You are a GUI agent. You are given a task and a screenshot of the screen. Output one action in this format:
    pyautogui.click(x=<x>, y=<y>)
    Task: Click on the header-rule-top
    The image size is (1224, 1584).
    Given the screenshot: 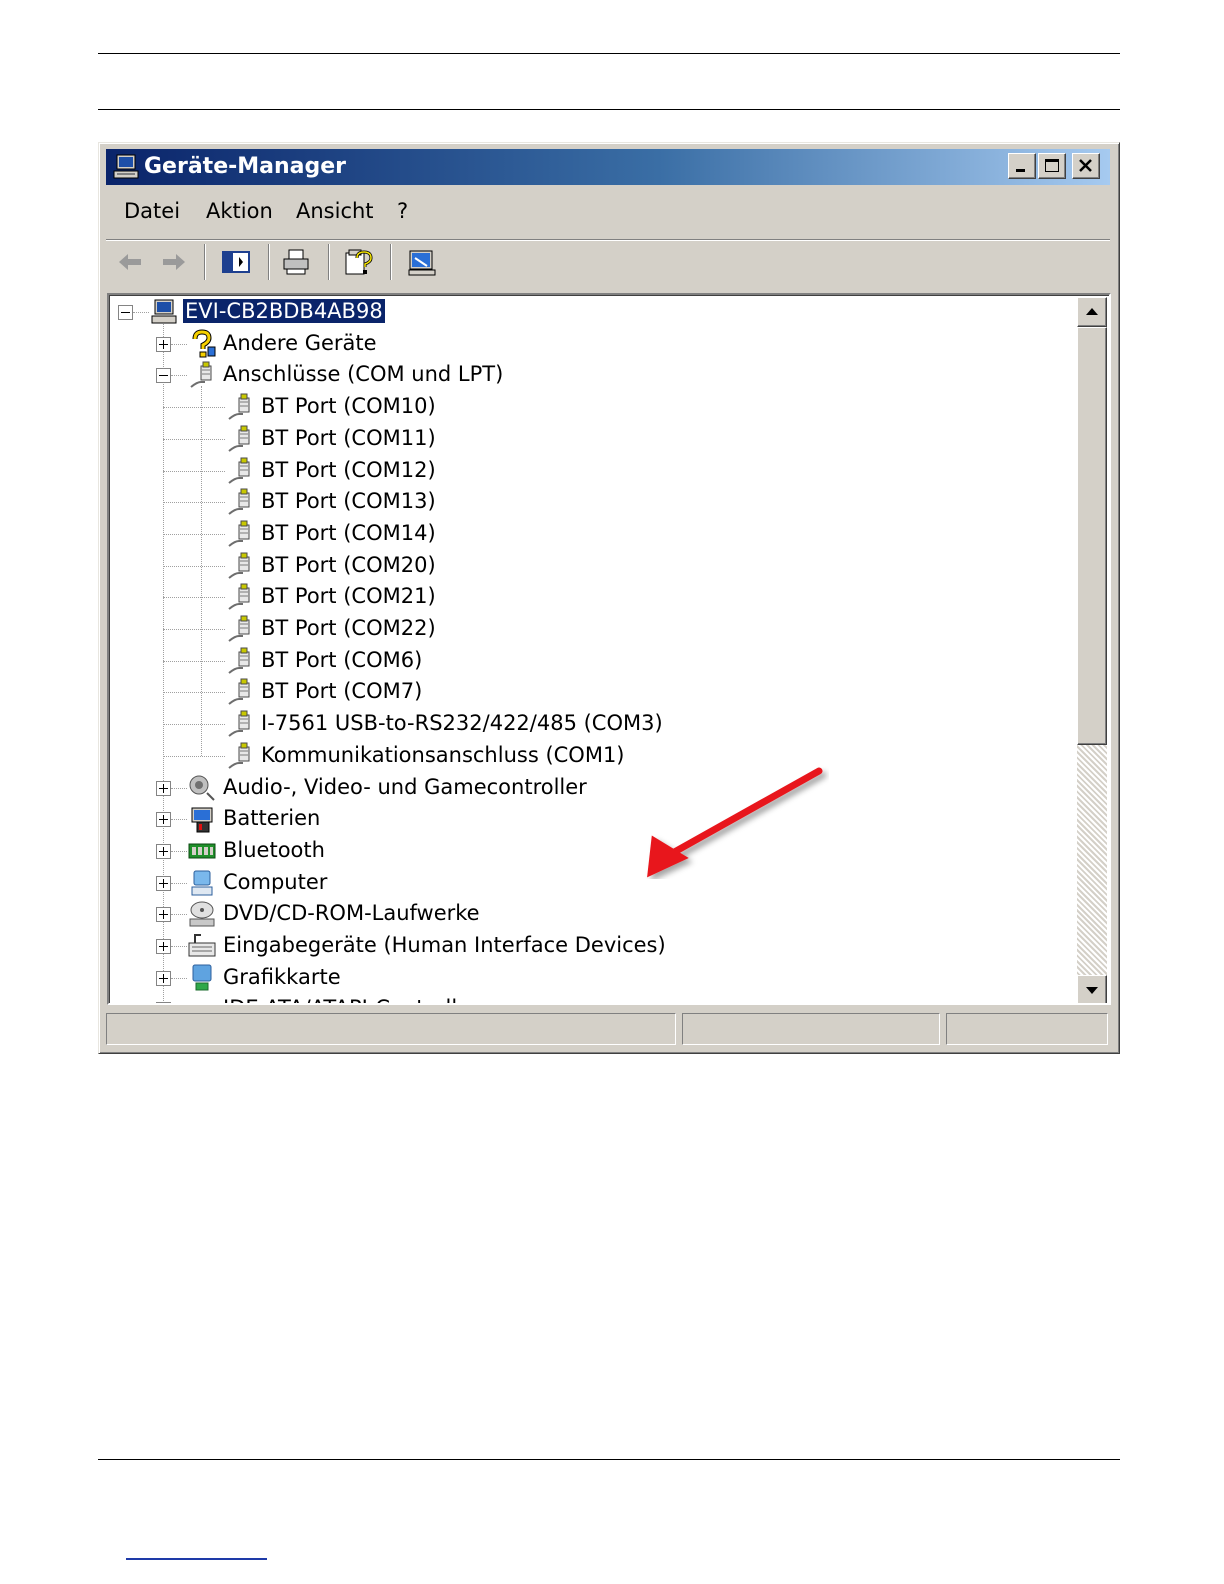 What is the action you would take?
    pyautogui.click(x=609, y=53)
    